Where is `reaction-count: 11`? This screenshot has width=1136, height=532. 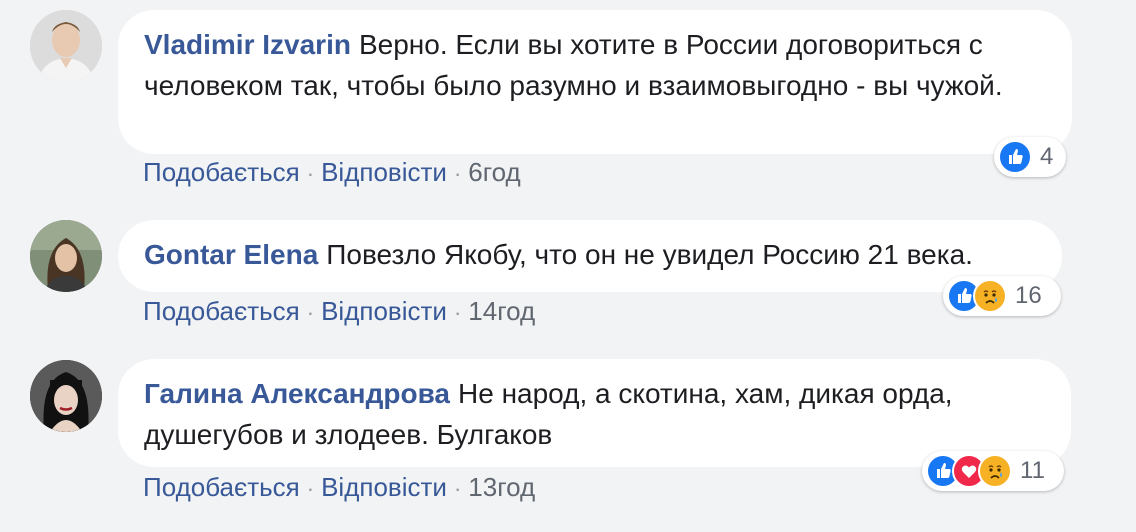 reaction-count: 11 is located at coordinates (1032, 470).